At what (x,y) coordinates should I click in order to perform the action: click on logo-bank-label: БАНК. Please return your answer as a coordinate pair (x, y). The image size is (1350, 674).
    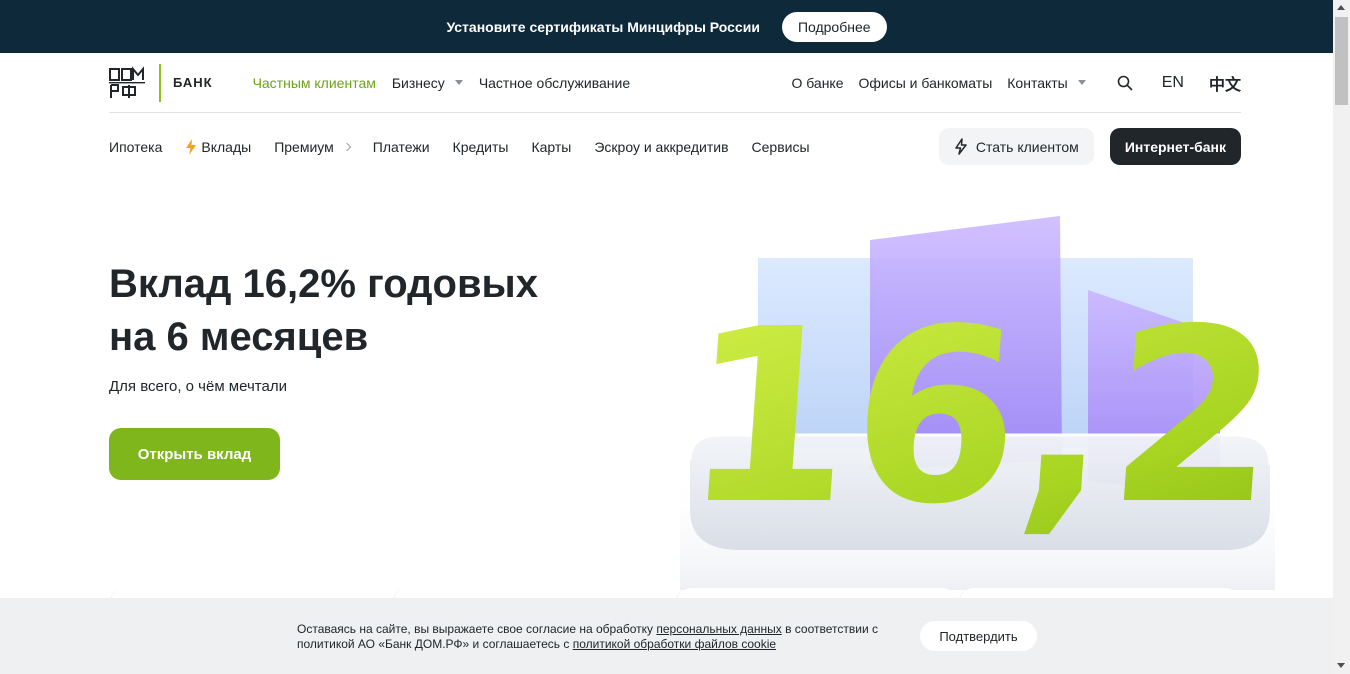
    Looking at the image, I should click on (193, 82).